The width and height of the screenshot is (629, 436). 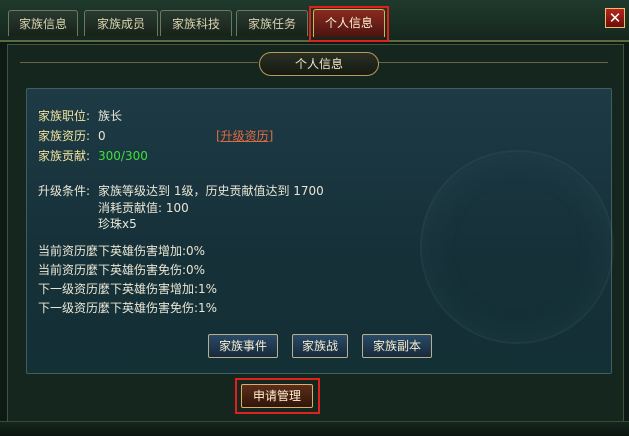 I want to click on stat-next-damage-reduction: 下一级资历麼下英雄伤害免伤:1%, so click(x=128, y=308).